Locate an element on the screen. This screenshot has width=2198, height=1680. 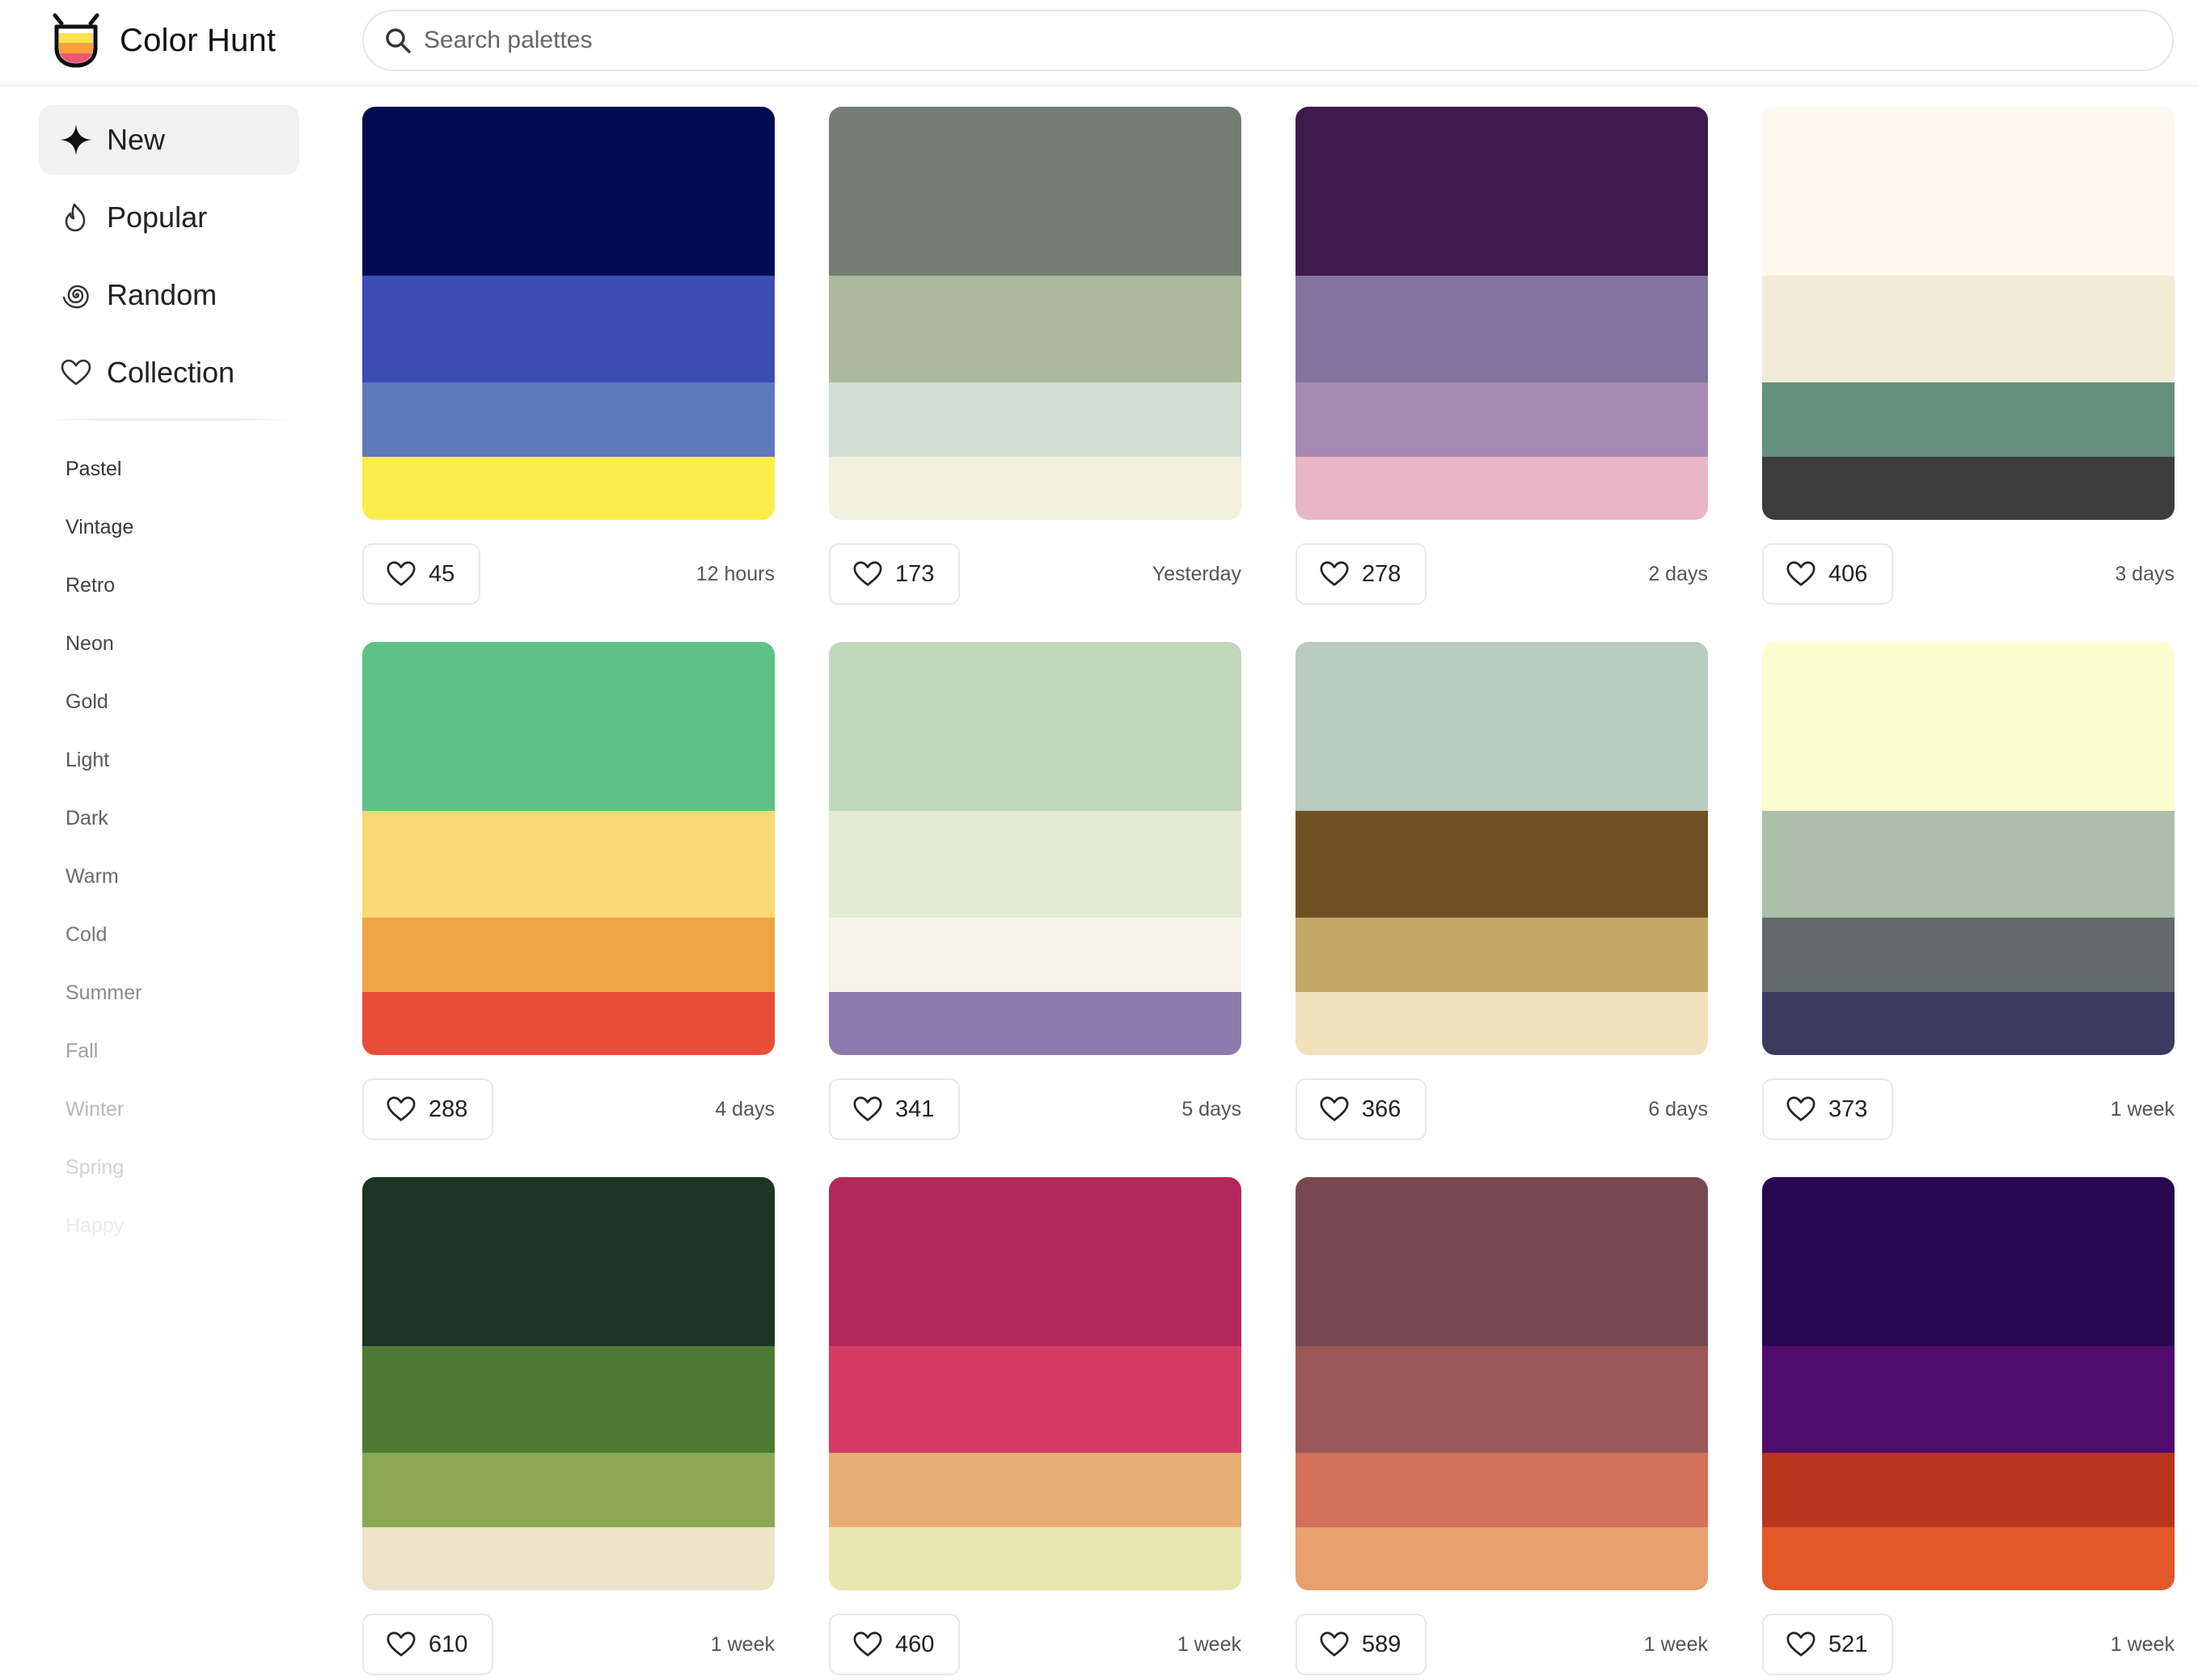
like-button: 341 is located at coordinates (895, 1109).